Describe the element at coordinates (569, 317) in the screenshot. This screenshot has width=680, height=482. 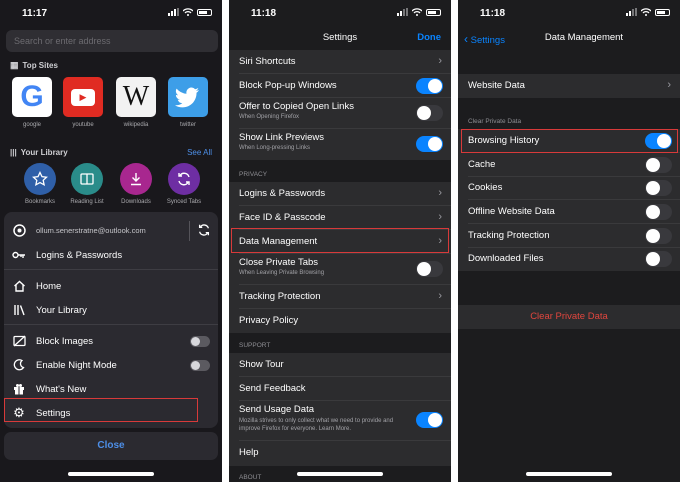
I see `clear-private-data-button: Clear Private Data` at that location.